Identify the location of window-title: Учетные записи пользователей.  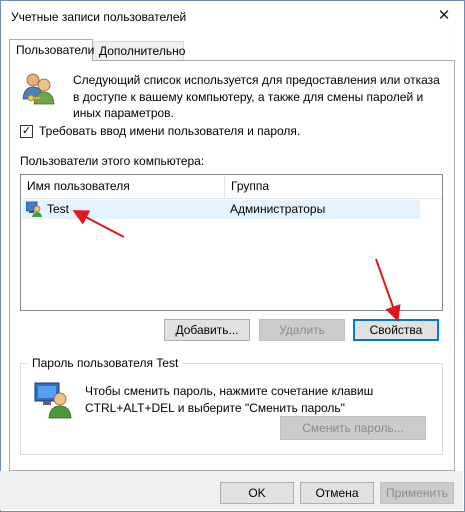
(99, 17).